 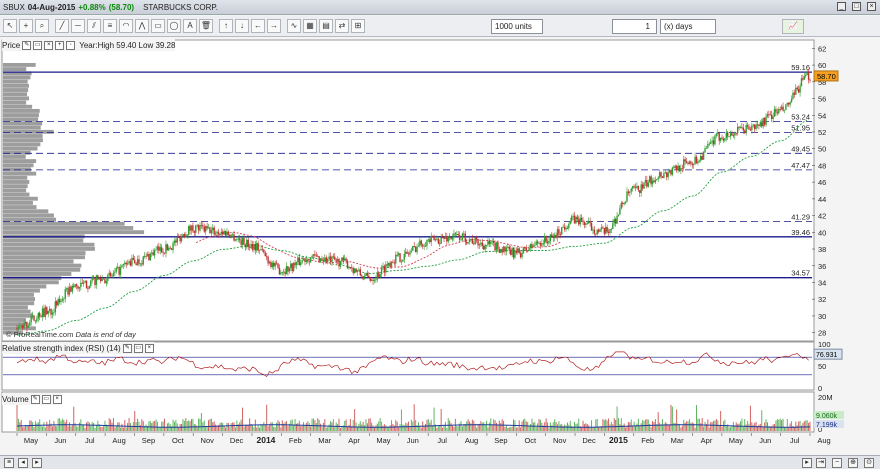 What do you see at coordinates (226, 26) in the screenshot?
I see `arrow-up-icon: ↑` at bounding box center [226, 26].